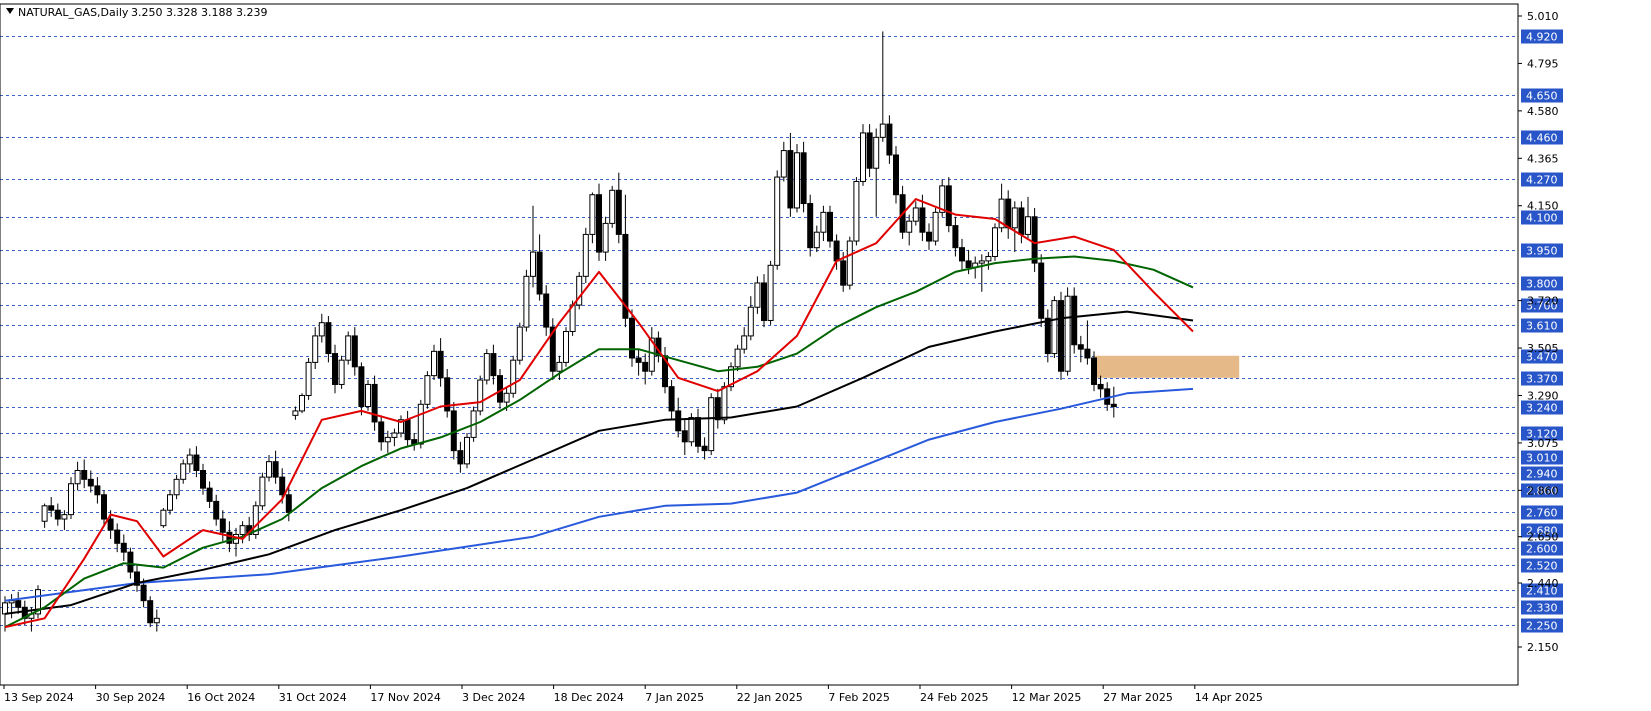 The image size is (1651, 711). Describe the element at coordinates (1543, 490) in the screenshot. I see `price-tick-label: 2.860` at that location.